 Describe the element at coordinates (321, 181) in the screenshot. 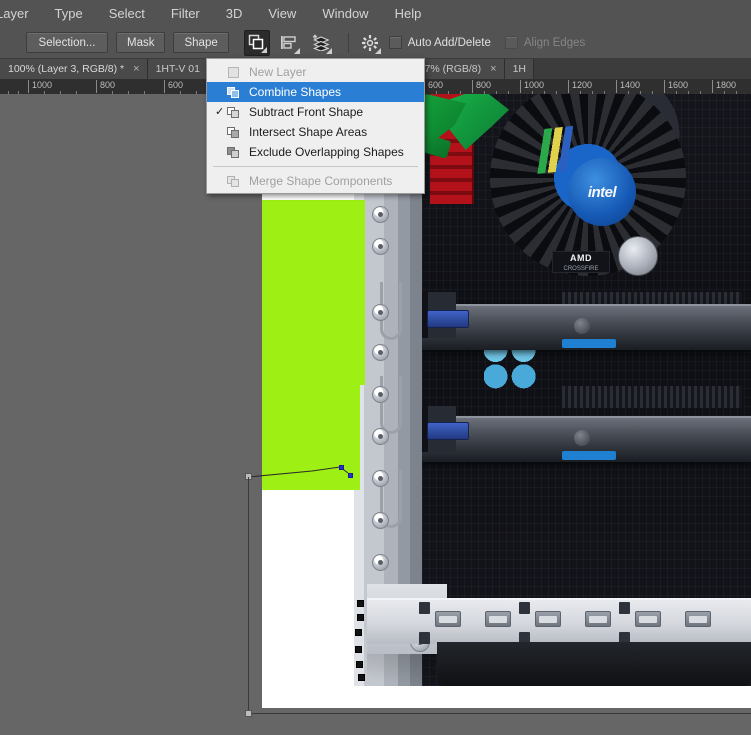

I see `menu-item-label: Merge Shape Components` at that location.